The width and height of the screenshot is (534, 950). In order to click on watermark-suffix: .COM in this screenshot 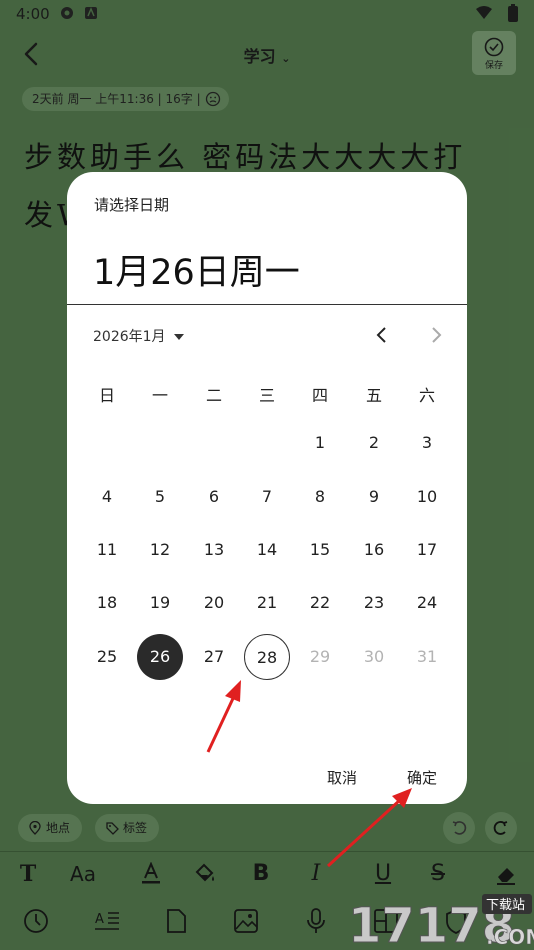, I will do `click(510, 937)`.